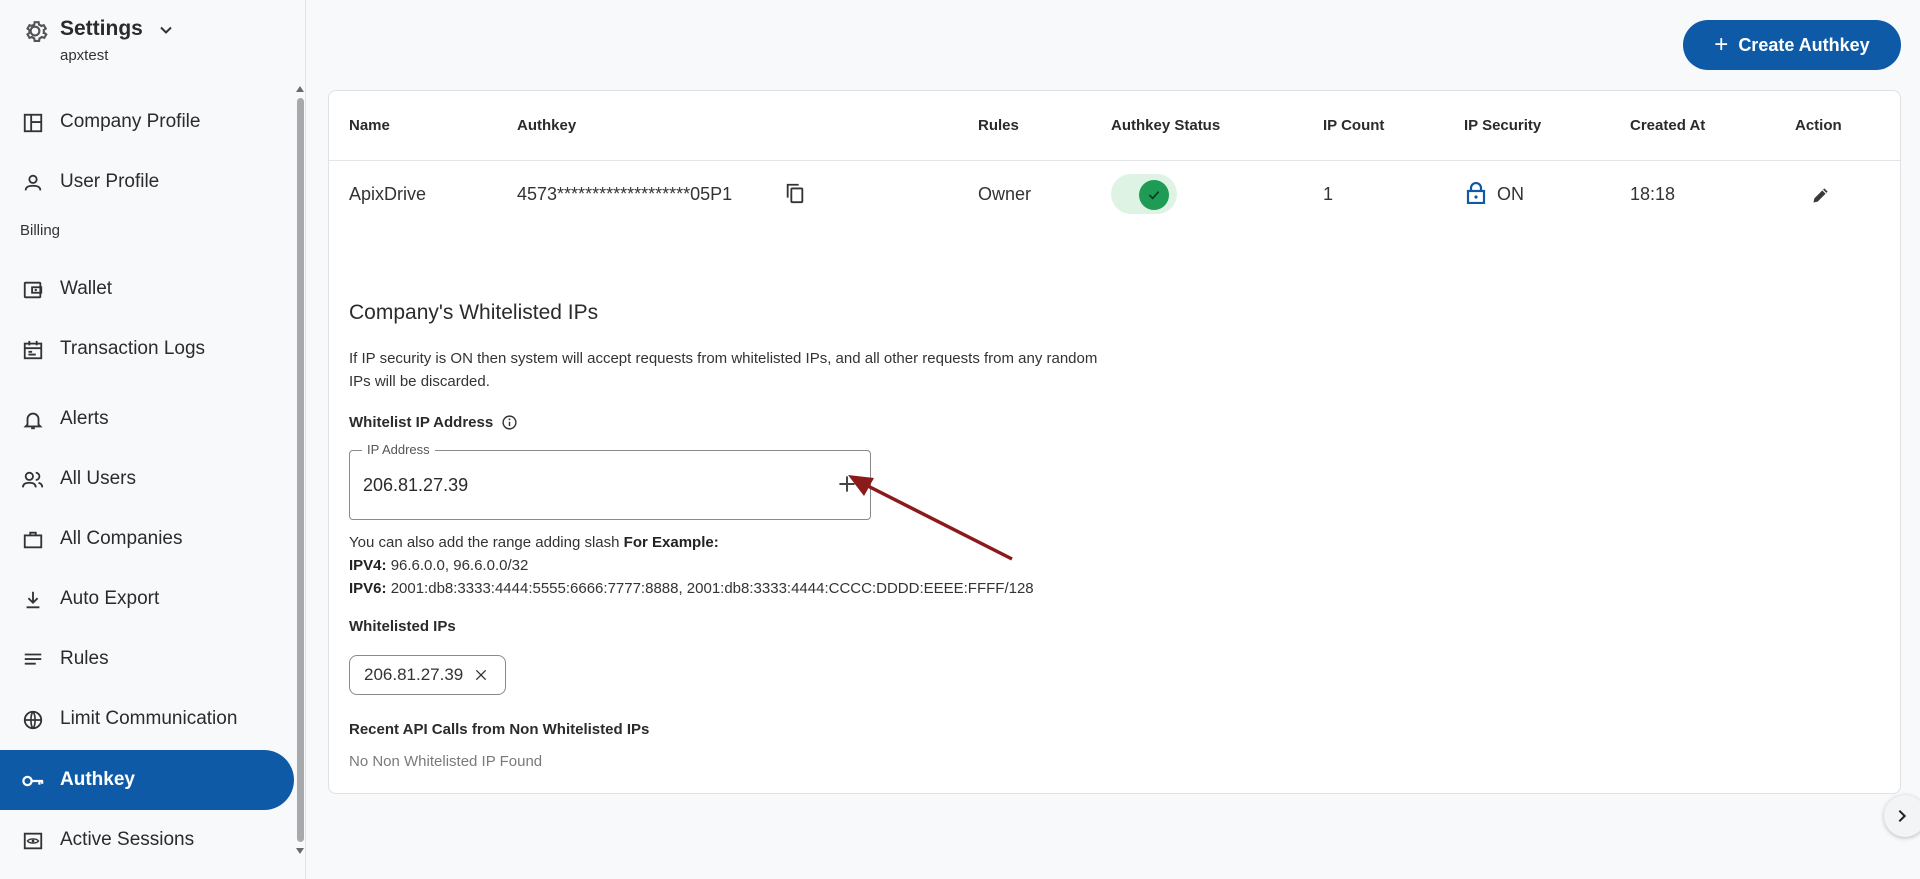  What do you see at coordinates (33, 123) in the screenshot?
I see `layout-icon` at bounding box center [33, 123].